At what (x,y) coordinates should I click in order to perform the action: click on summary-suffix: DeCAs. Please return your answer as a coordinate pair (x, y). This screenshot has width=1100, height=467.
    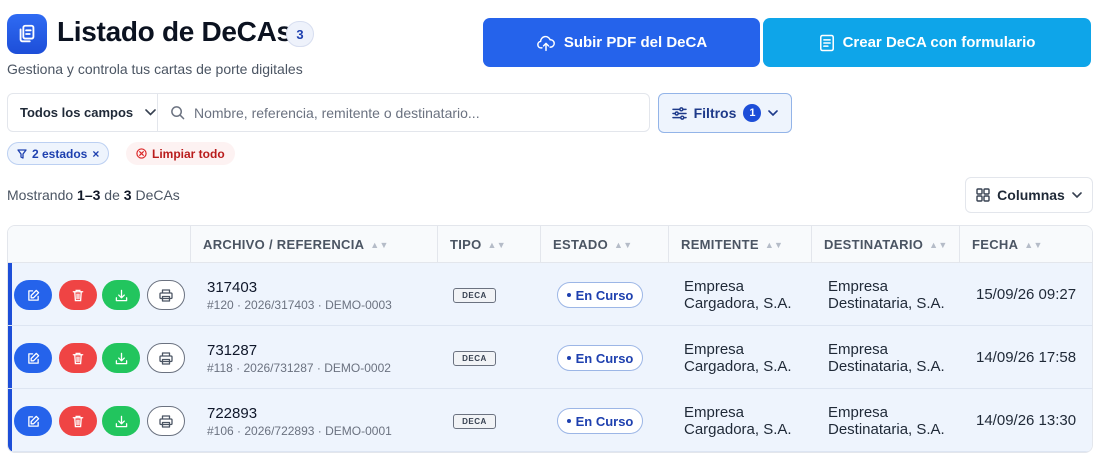
    Looking at the image, I should click on (157, 195).